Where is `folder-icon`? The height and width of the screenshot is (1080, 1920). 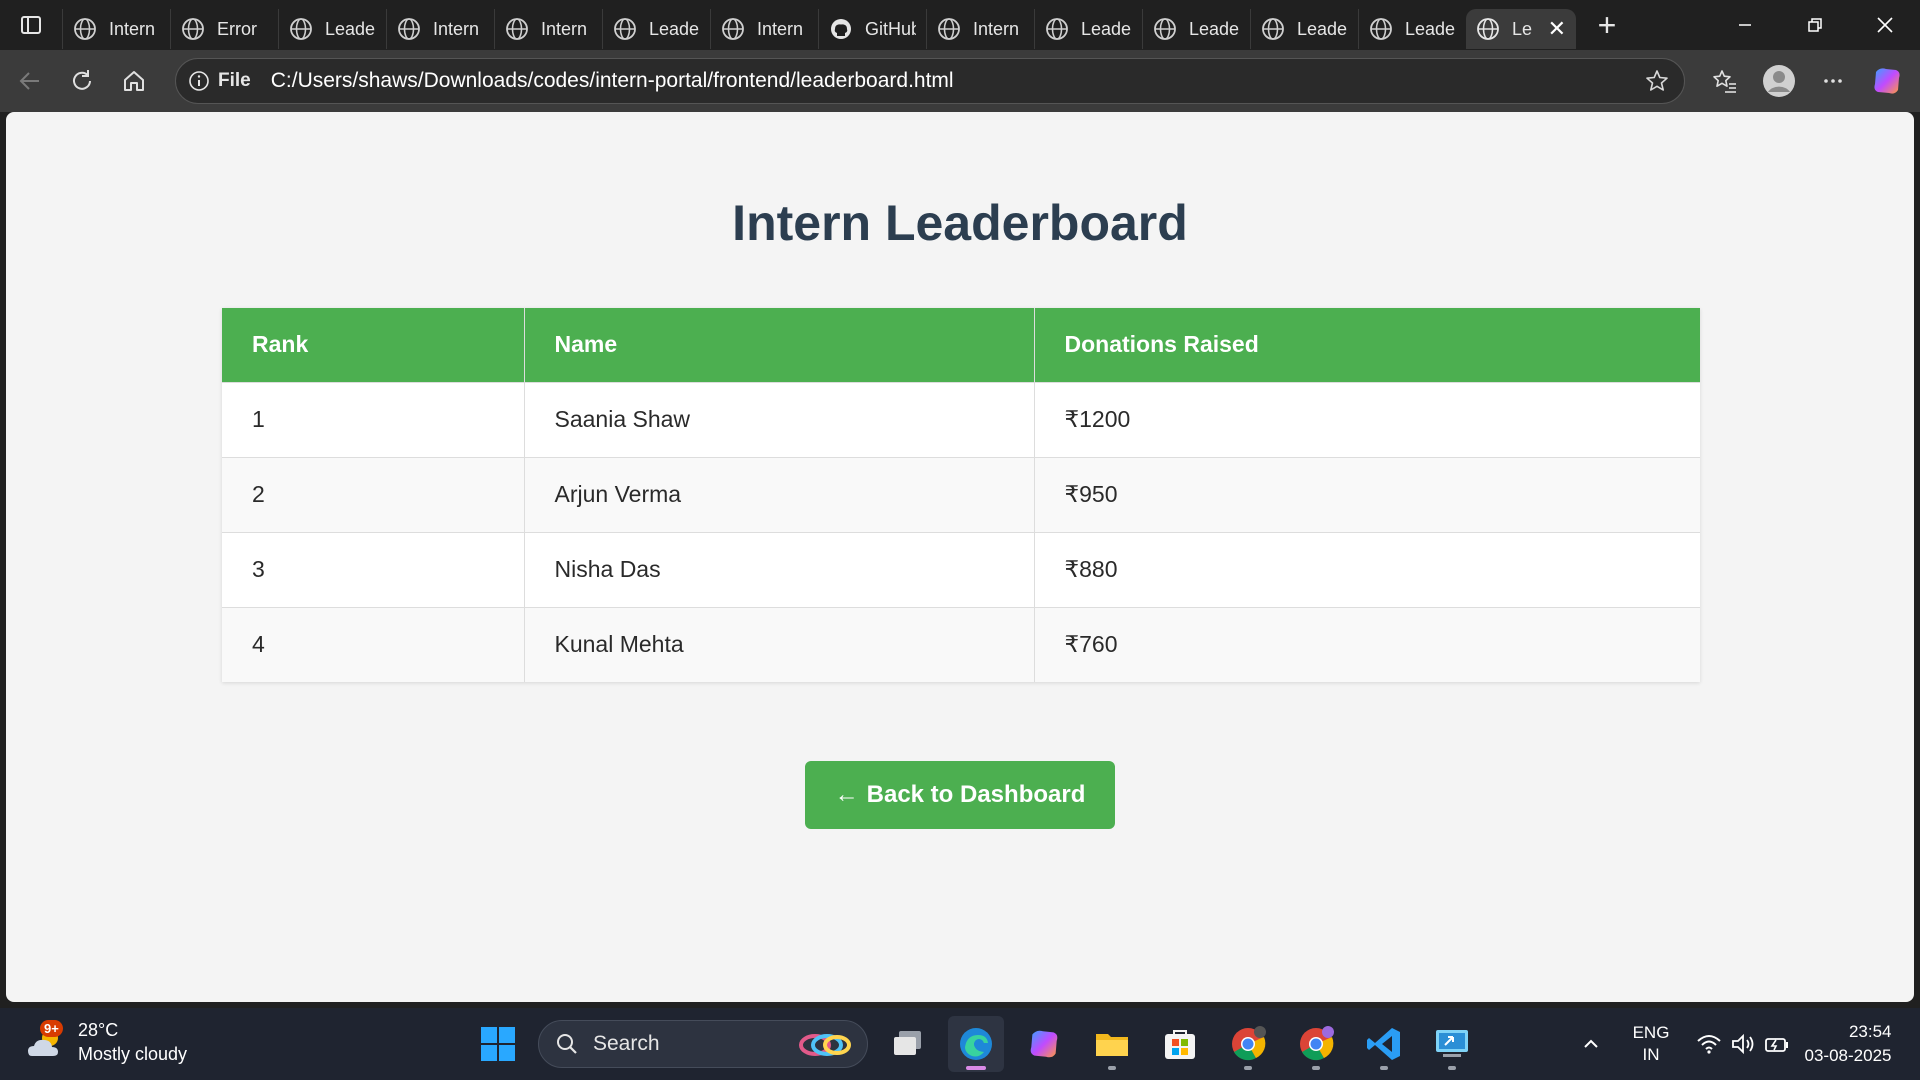 folder-icon is located at coordinates (1112, 1045).